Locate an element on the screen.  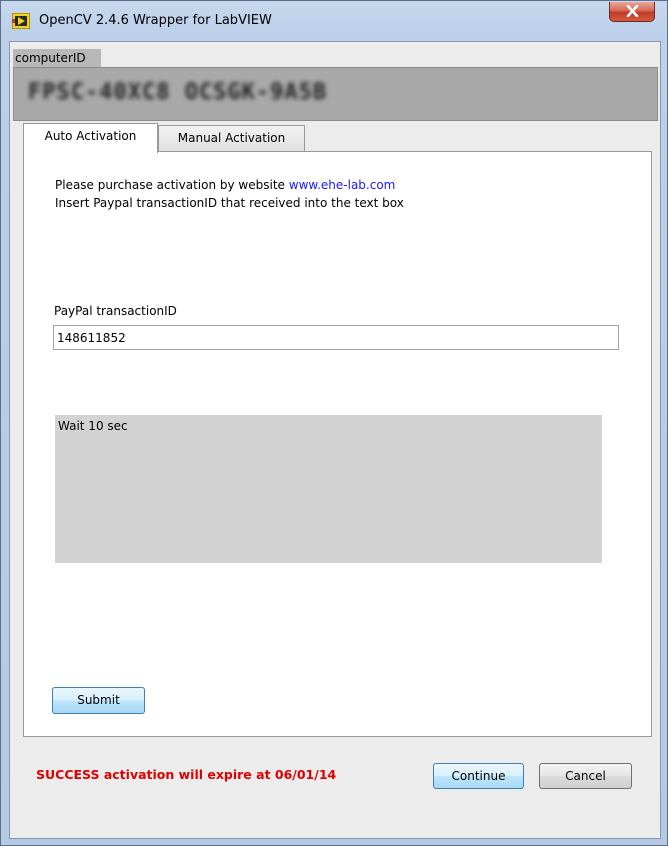
close-icon is located at coordinates (632, 11).